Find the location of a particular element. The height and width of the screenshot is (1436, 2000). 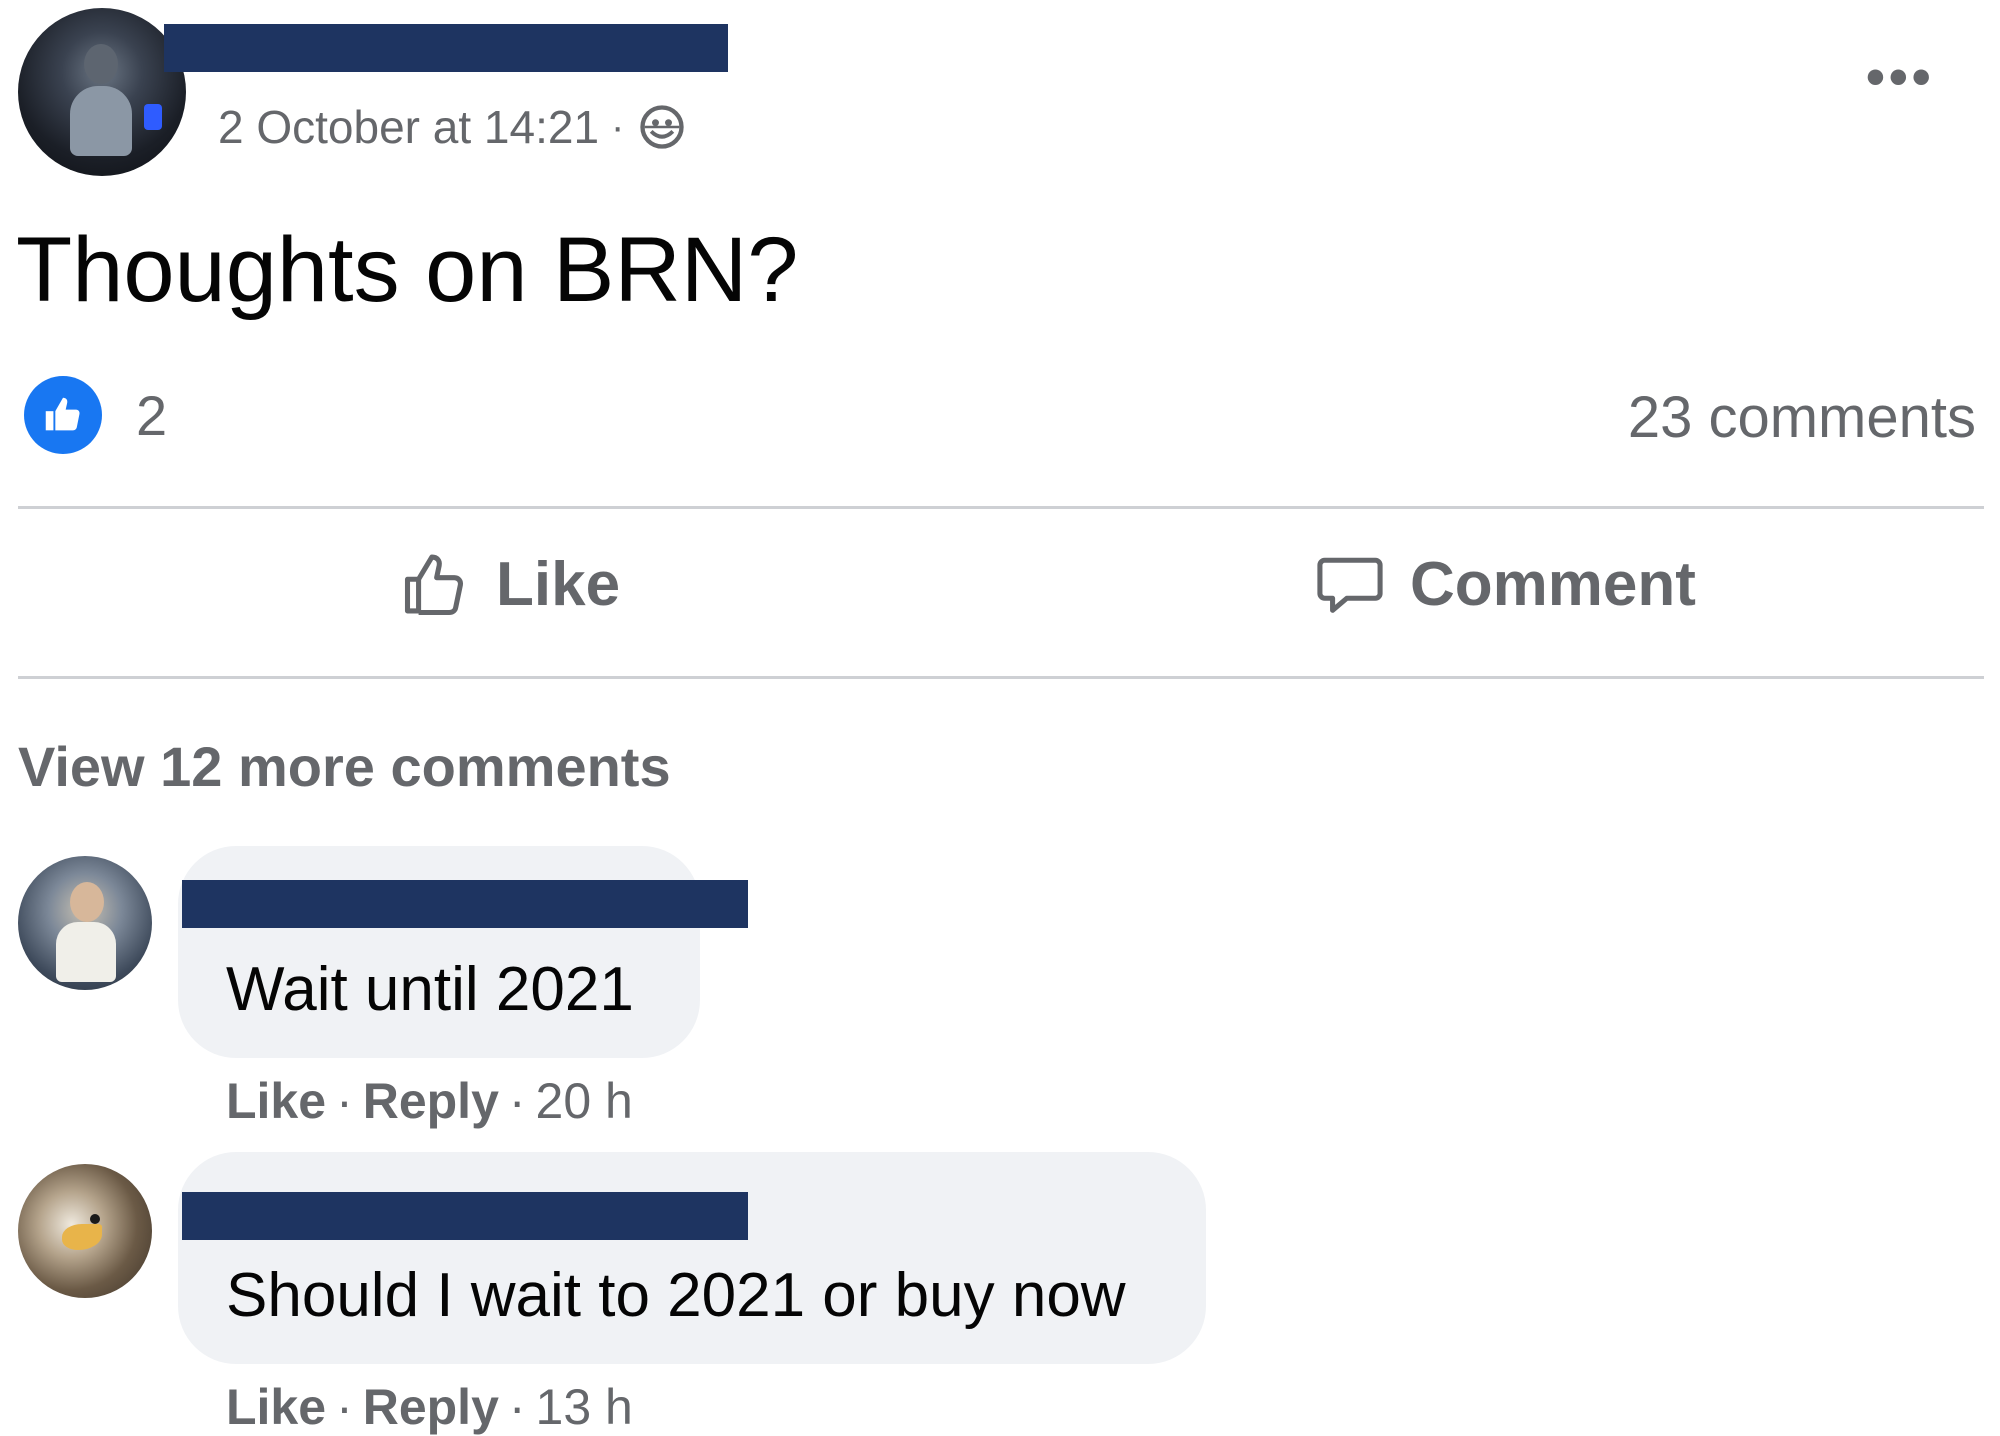

redacted-poster-name is located at coordinates (446, 48).